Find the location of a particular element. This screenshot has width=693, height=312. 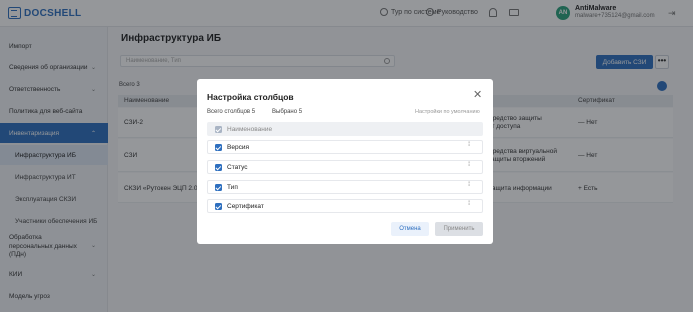

column-option-label: Версия is located at coordinates (238, 147).